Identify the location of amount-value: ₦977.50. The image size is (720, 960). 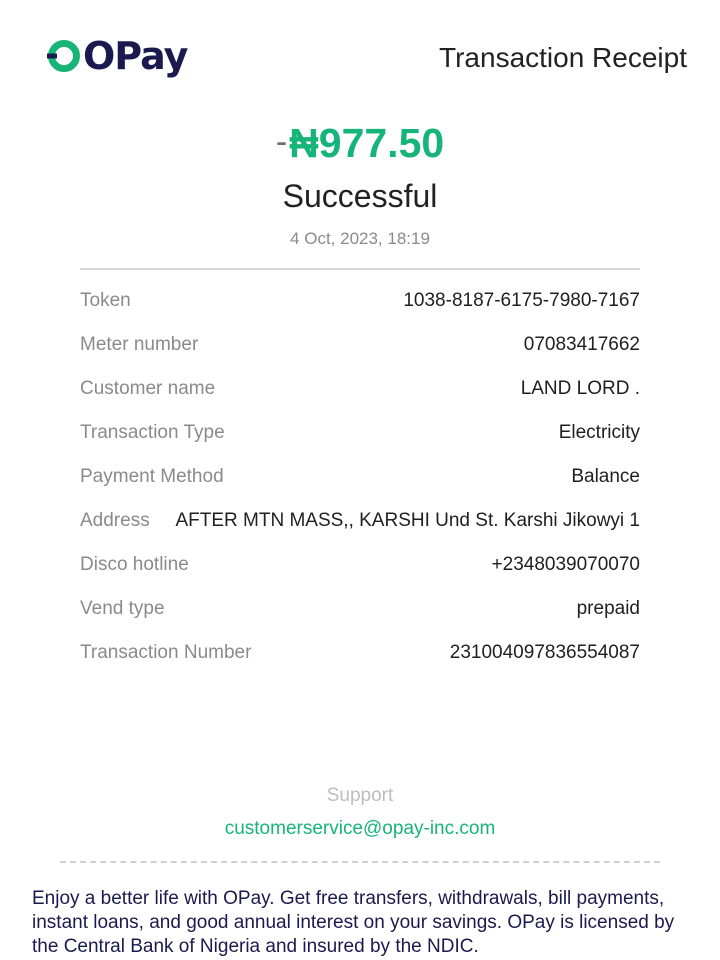
(367, 143).